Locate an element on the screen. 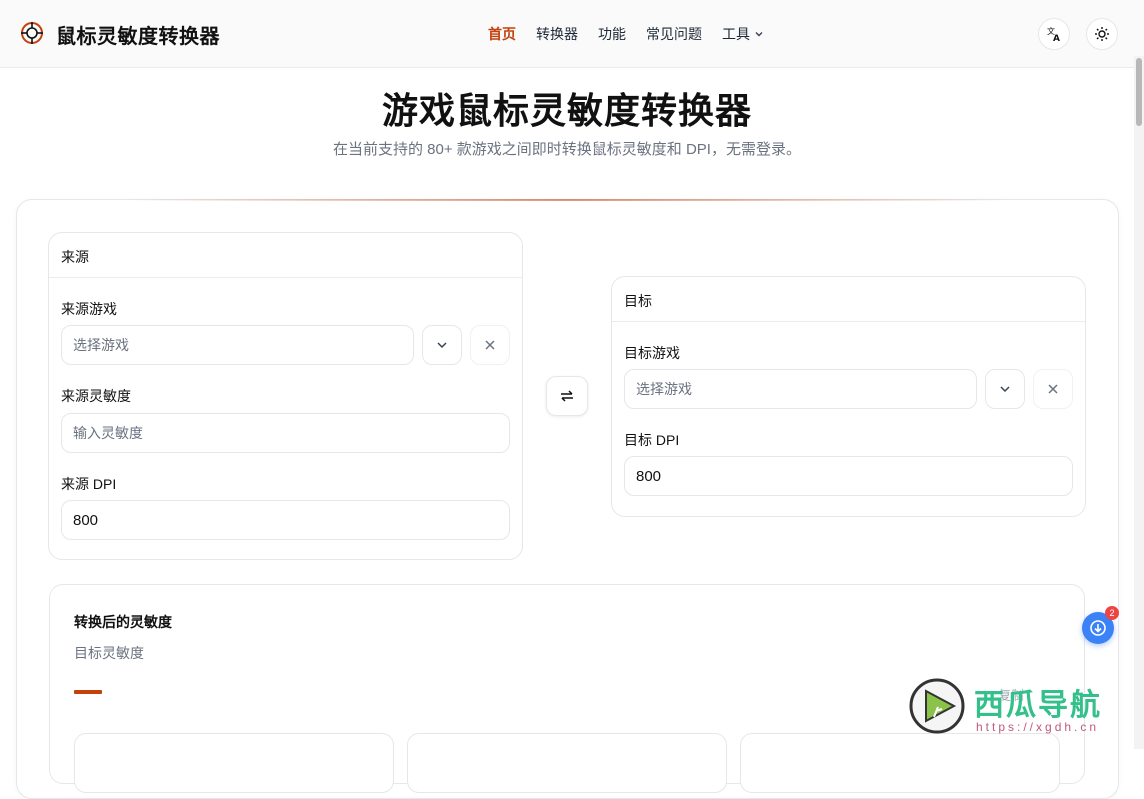  top-navbar: 鼠标灵敏度转换器 首页 转换器 功能 常见问题 工具 文 A is located at coordinates (572, 34).